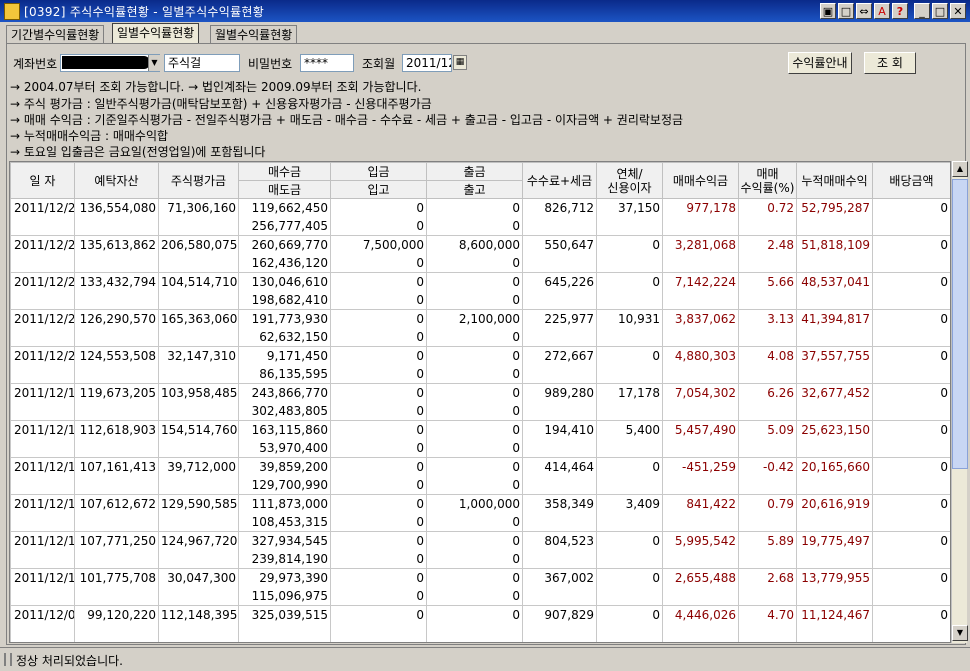  What do you see at coordinates (480, 300) in the screenshot?
I see `table-row-sub: 198,682,410 0 0` at bounding box center [480, 300].